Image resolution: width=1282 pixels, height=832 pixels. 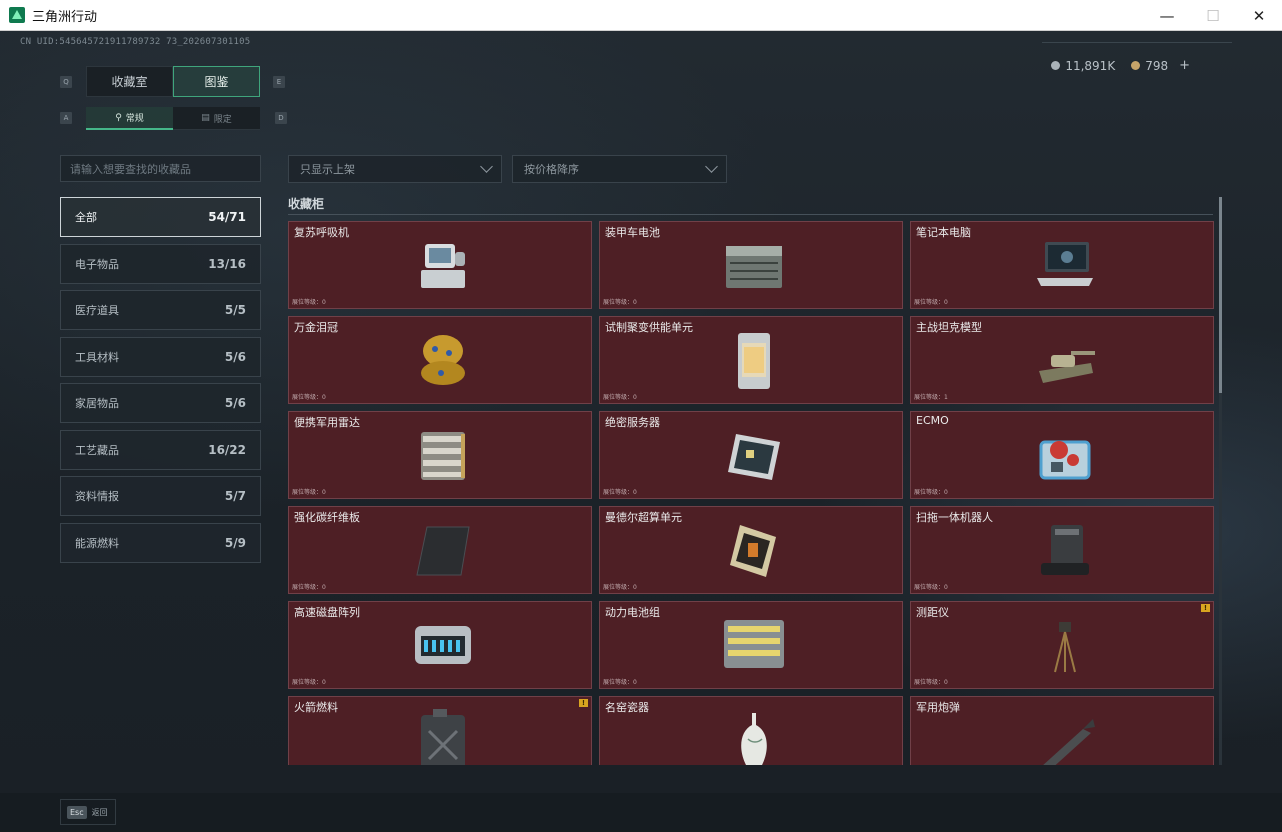 What do you see at coordinates (235, 542) in the screenshot?
I see `category-count: 5/9` at bounding box center [235, 542].